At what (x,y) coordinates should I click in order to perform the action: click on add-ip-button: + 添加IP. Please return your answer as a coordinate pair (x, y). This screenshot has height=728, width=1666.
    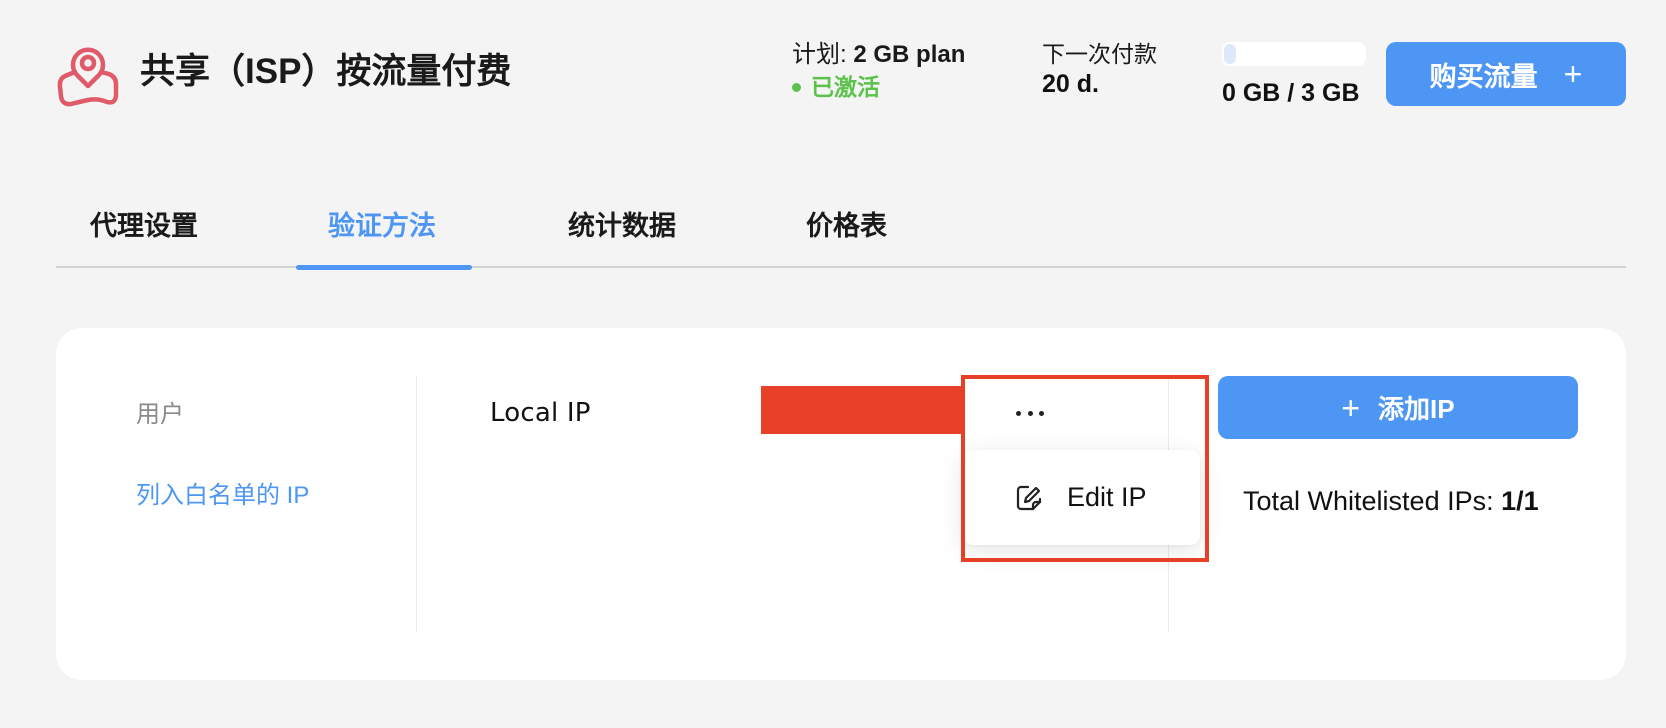
    Looking at the image, I should click on (1398, 407).